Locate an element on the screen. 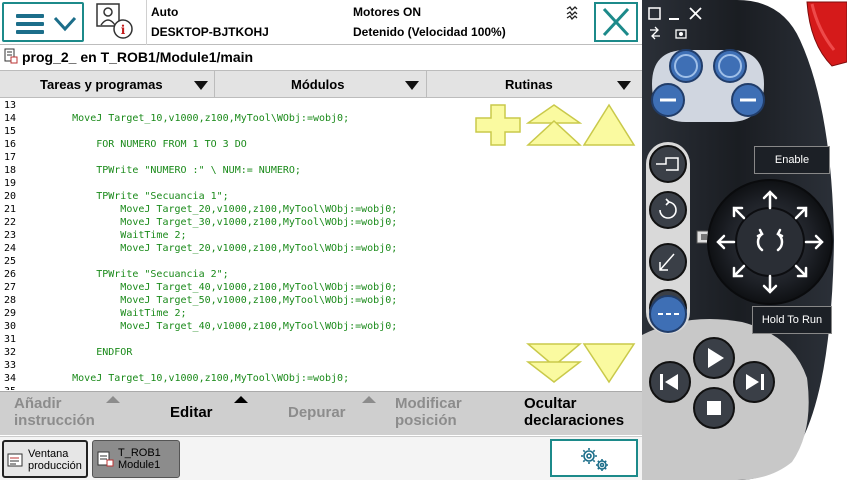 The height and width of the screenshot is (480, 847). code-line: 20 TPWrite "Secuancia 1"; is located at coordinates (320, 196).